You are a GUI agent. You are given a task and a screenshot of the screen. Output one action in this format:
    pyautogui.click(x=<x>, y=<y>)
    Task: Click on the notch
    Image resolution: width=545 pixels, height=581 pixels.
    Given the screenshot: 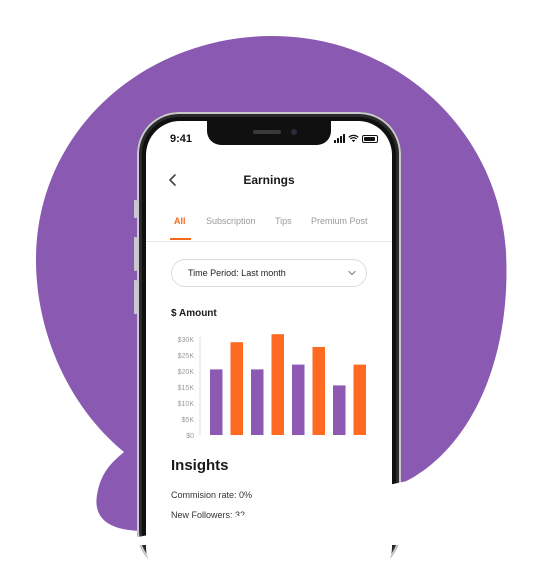 What is the action you would take?
    pyautogui.click(x=269, y=133)
    